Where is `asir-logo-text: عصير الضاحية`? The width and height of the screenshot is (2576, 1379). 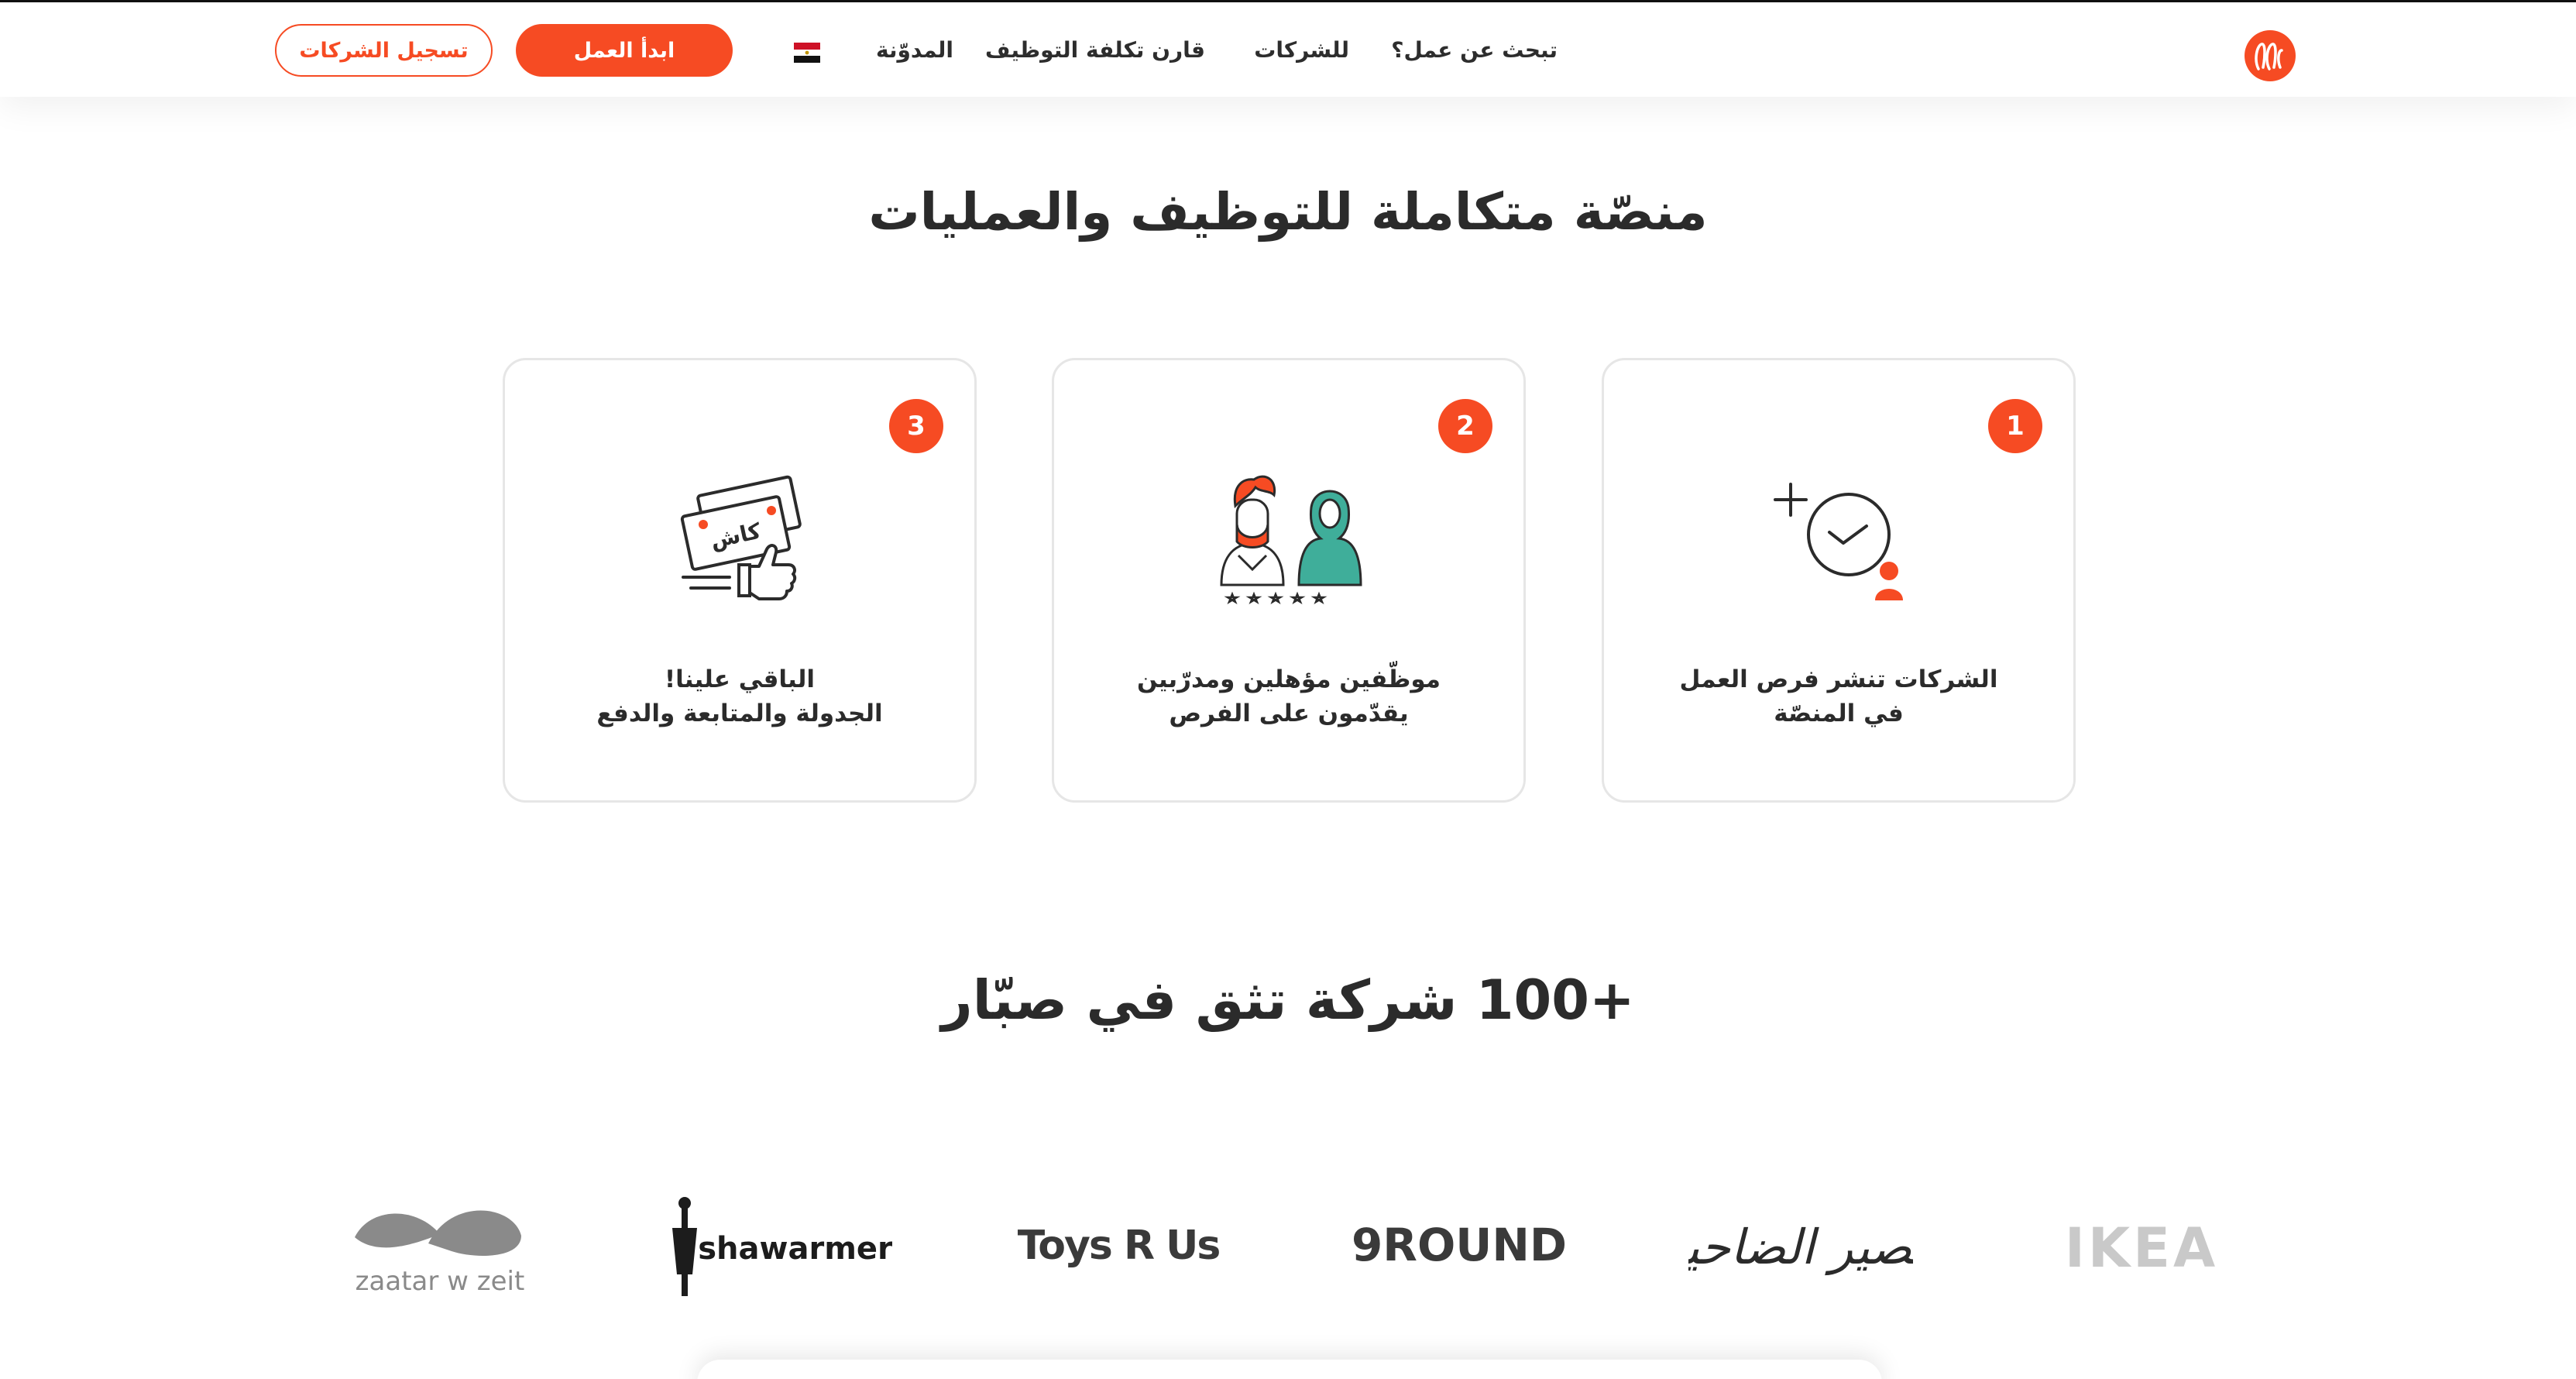
asir-logo-text: عصير الضاحية is located at coordinates (1800, 1248).